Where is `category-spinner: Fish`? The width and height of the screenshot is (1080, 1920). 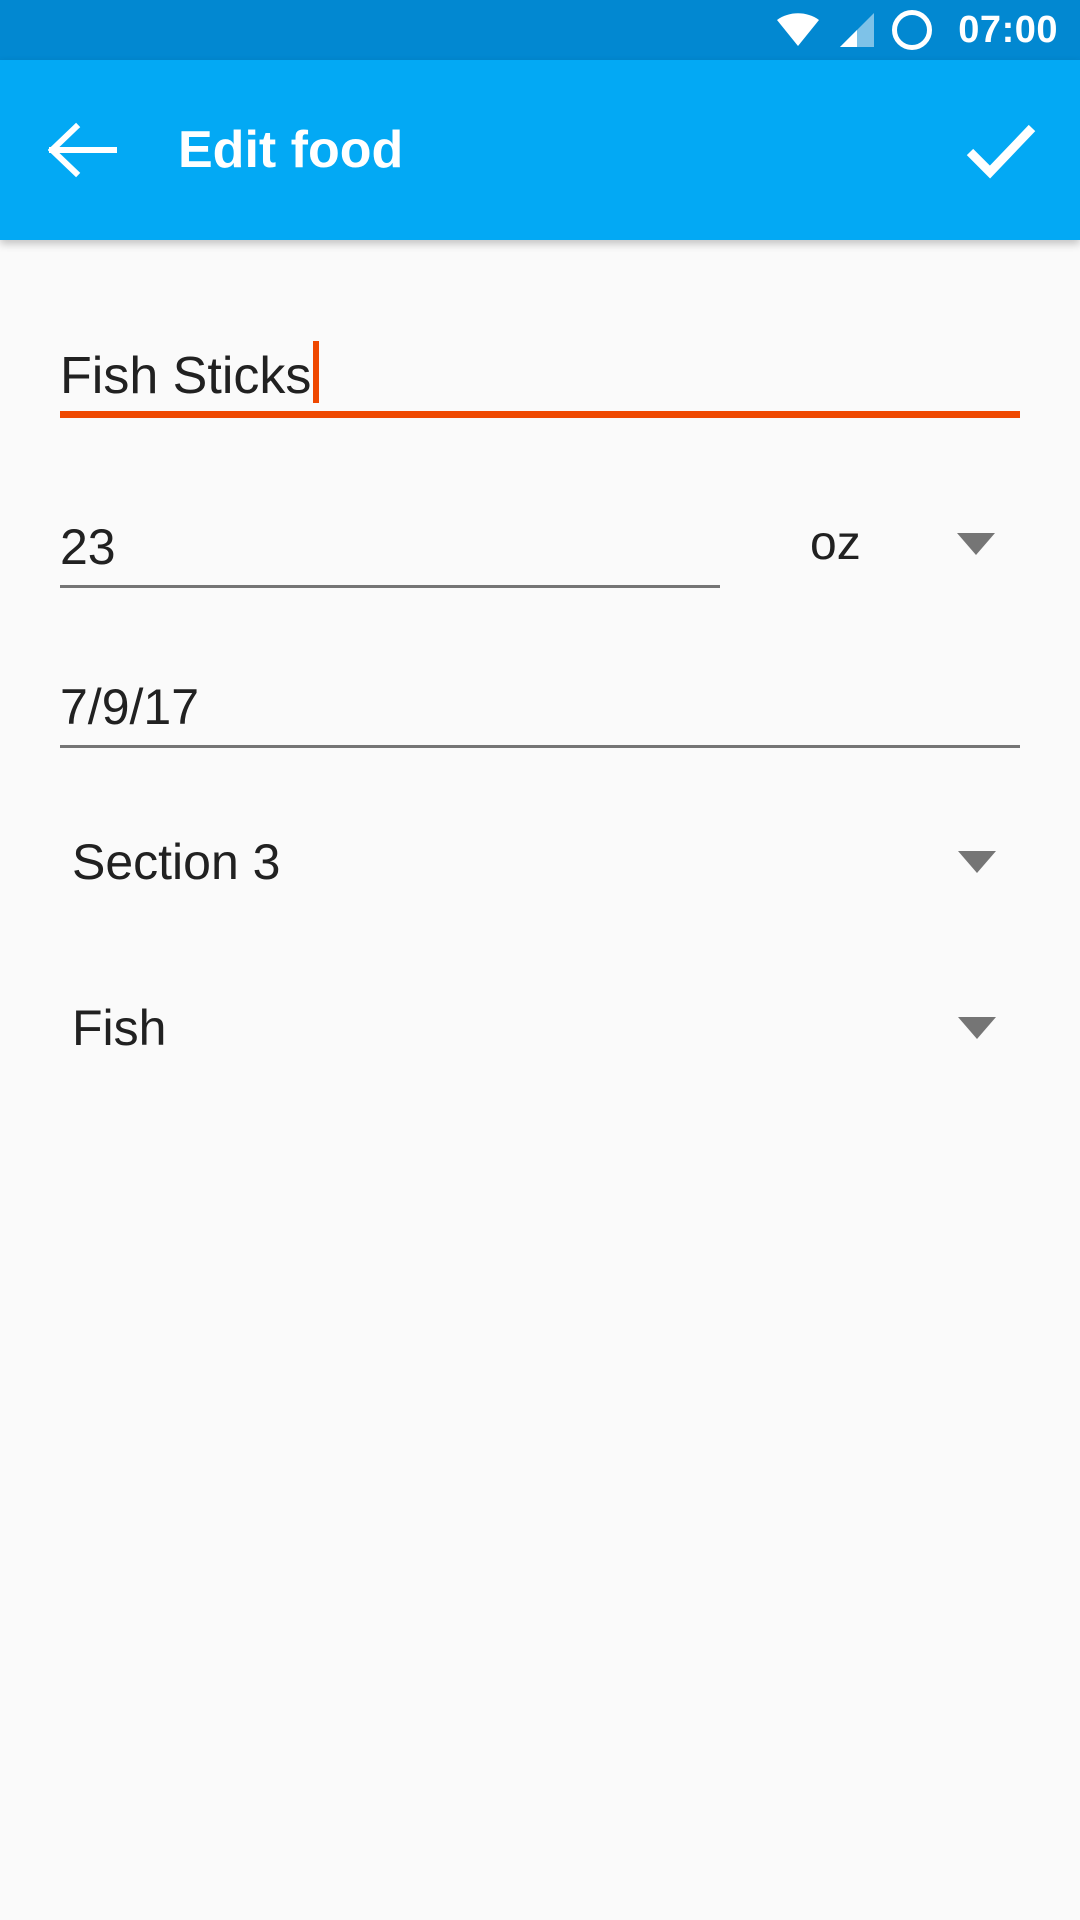
category-spinner: Fish is located at coordinates (540, 1028).